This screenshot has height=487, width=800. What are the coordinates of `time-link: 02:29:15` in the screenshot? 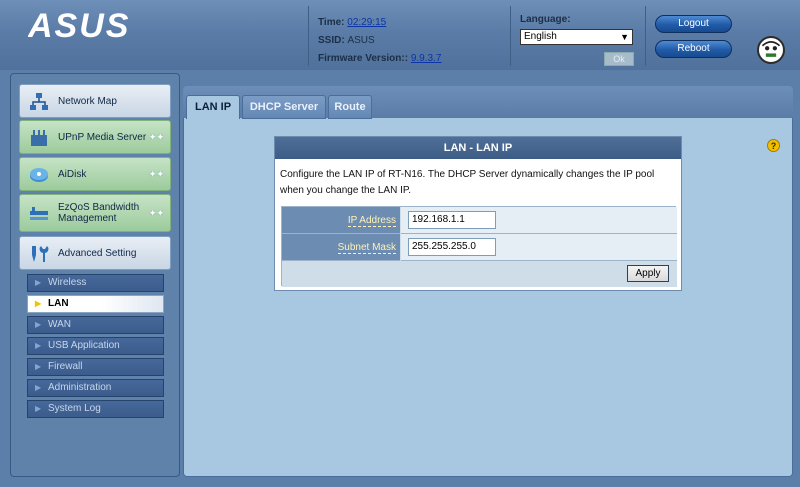 It's located at (366, 22).